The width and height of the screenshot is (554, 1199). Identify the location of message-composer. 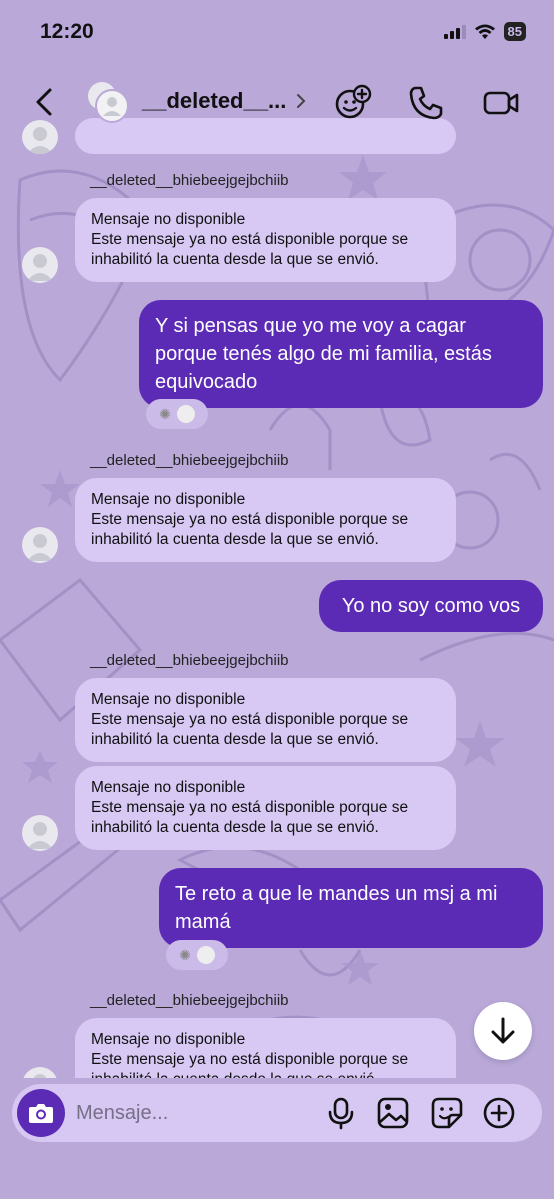
(277, 1113).